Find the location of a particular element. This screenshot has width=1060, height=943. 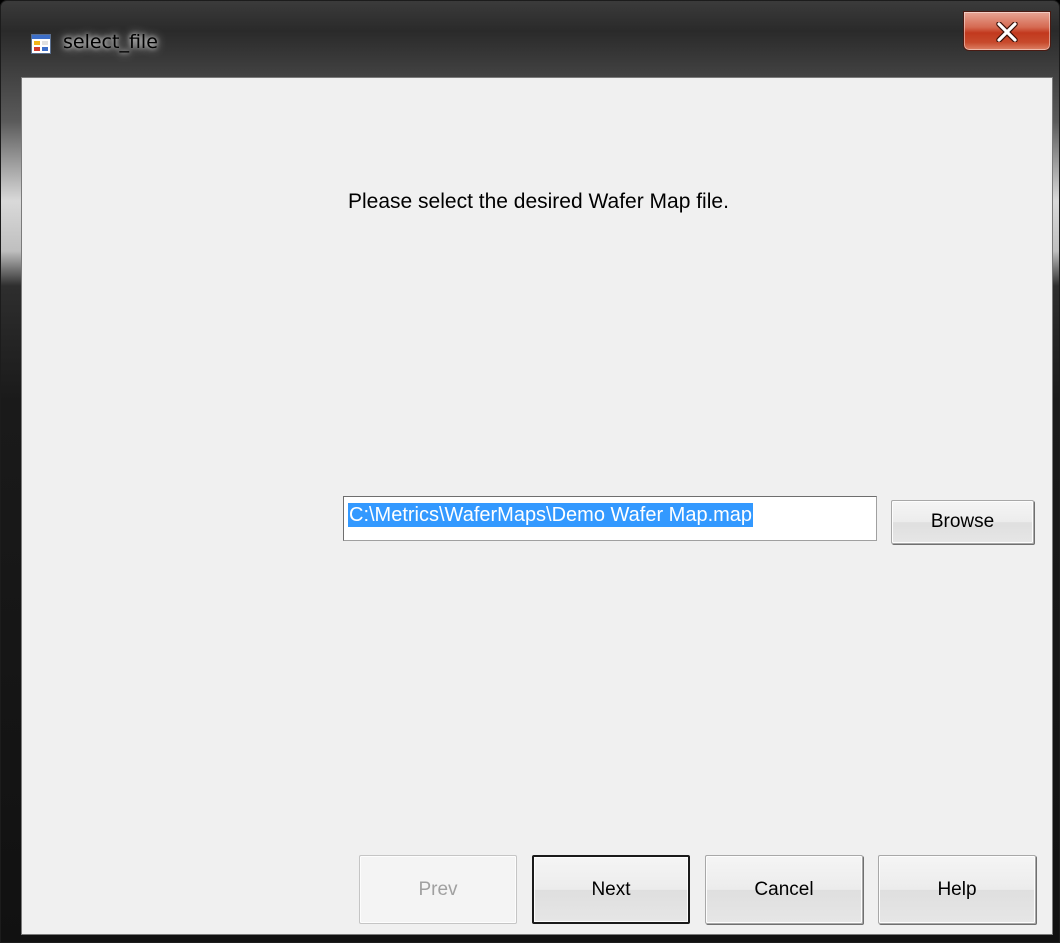

browse-button: Browse is located at coordinates (962, 522).